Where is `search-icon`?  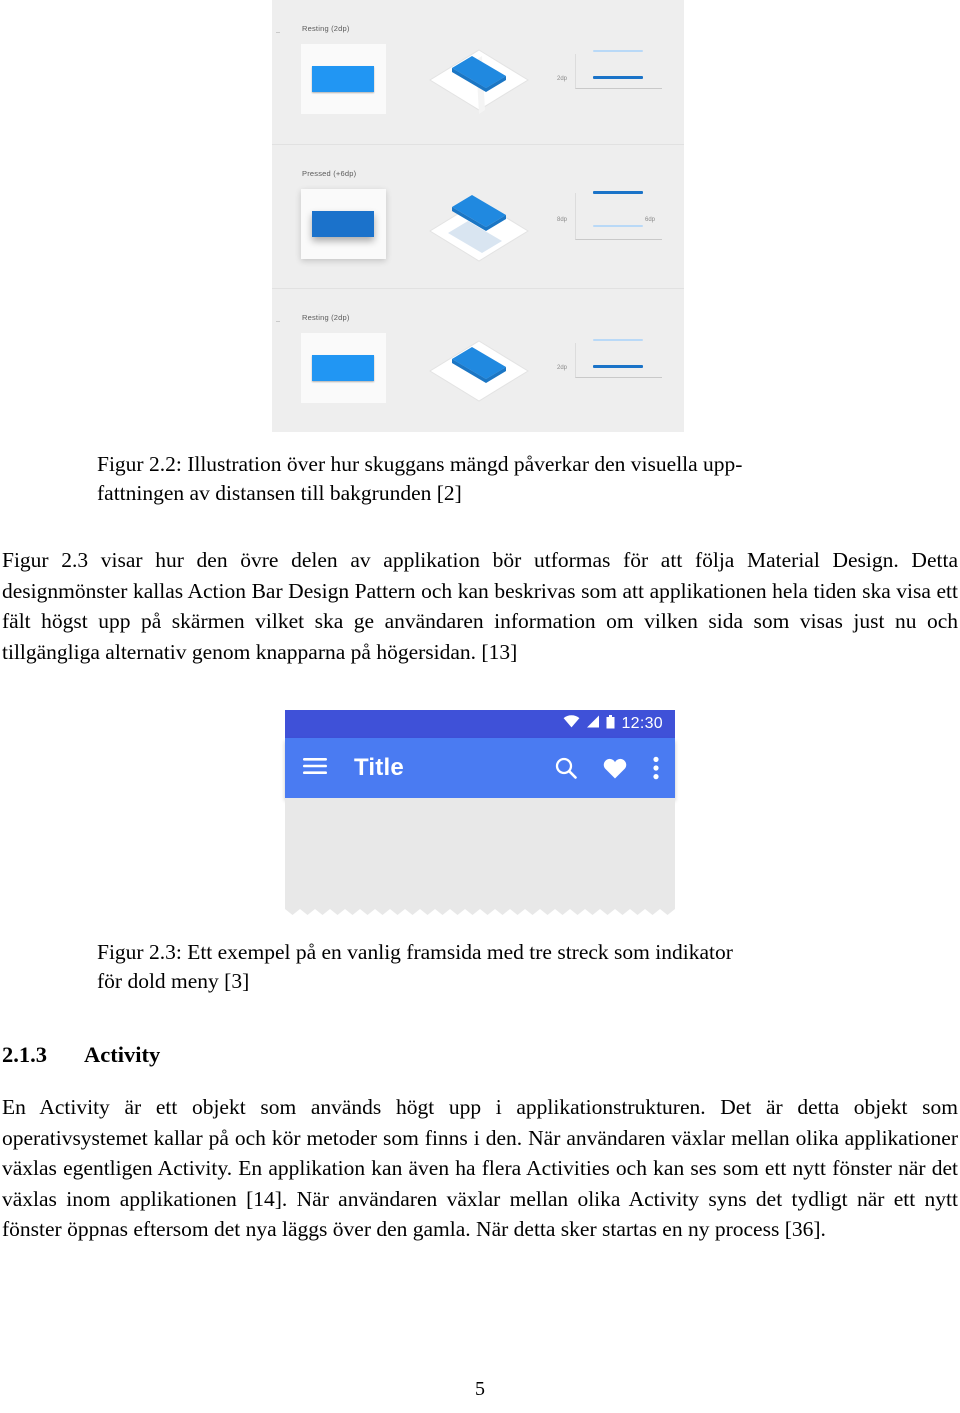 search-icon is located at coordinates (566, 768).